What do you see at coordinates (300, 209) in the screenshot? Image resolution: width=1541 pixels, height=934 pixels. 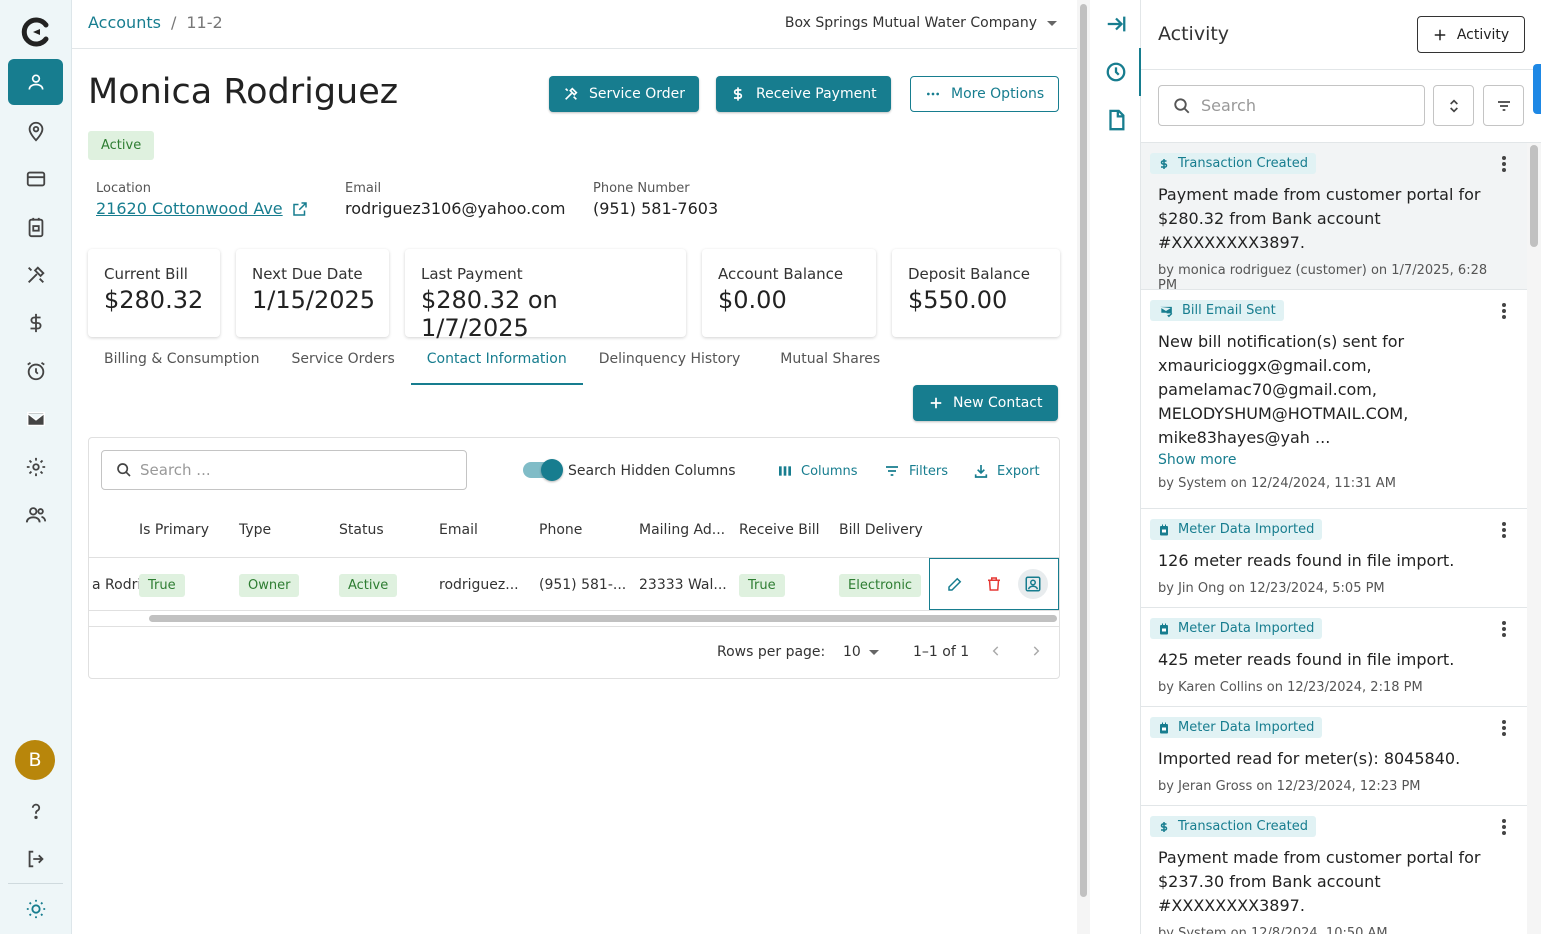 I see `external-link-icon` at bounding box center [300, 209].